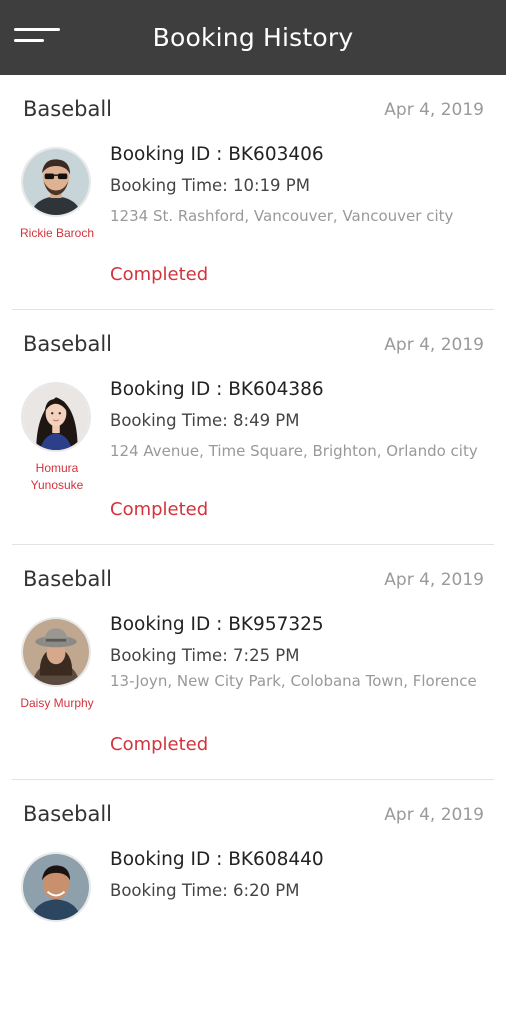  I want to click on person-name: Daisy Murphy, so click(57, 703).